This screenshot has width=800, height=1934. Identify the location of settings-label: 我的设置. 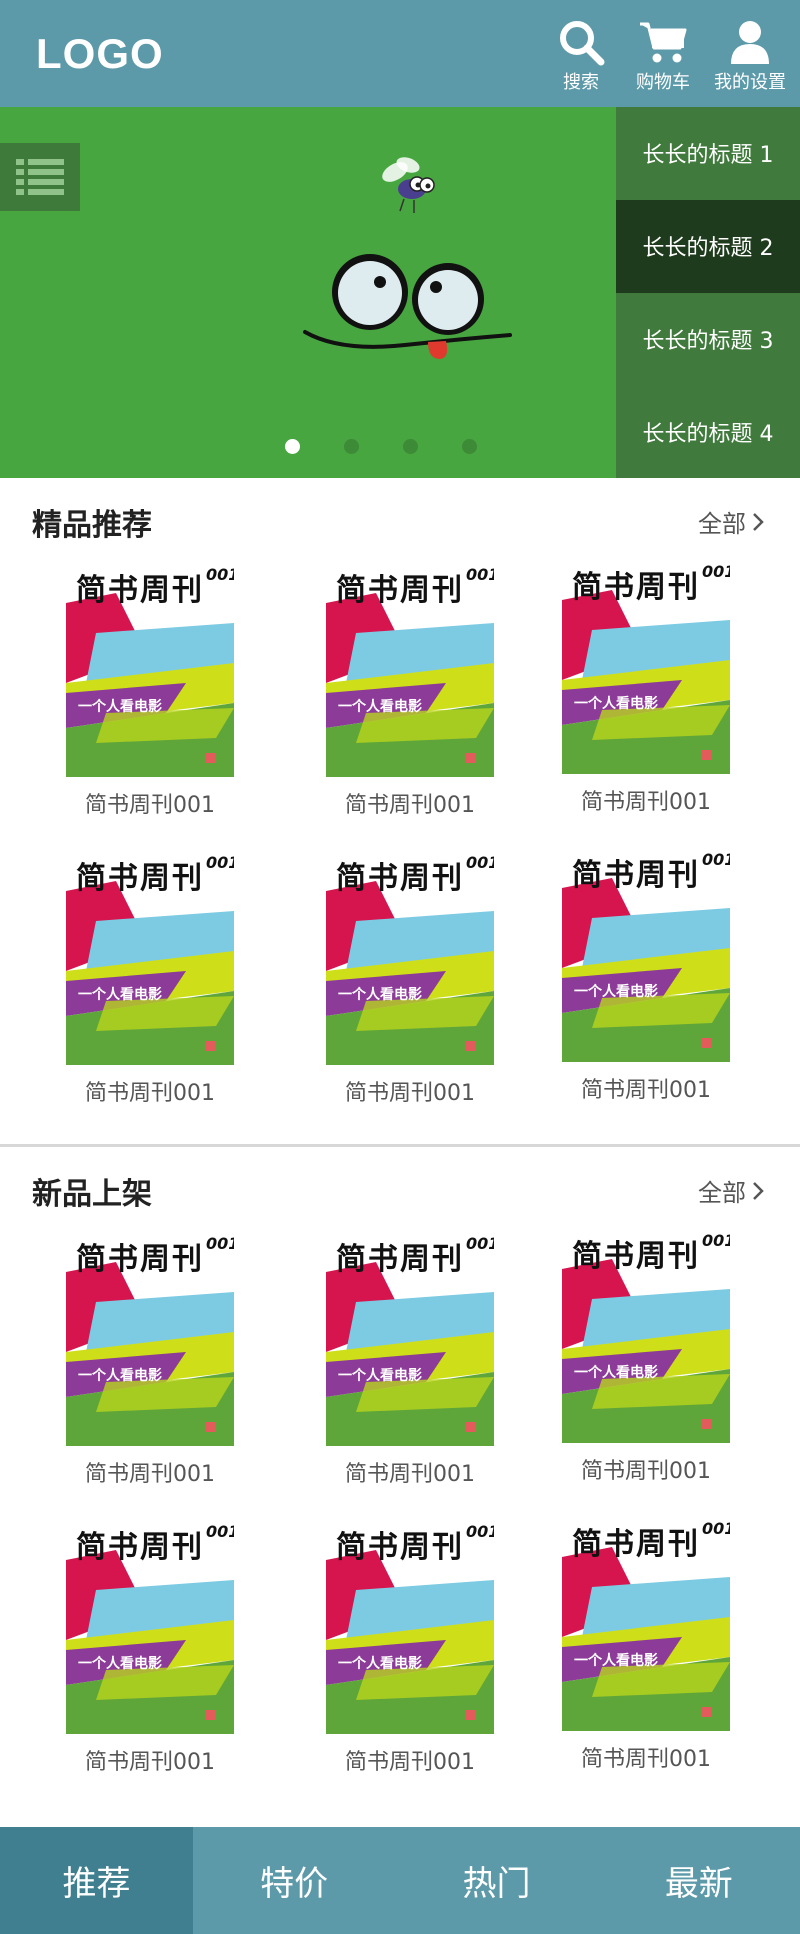
(750, 82).